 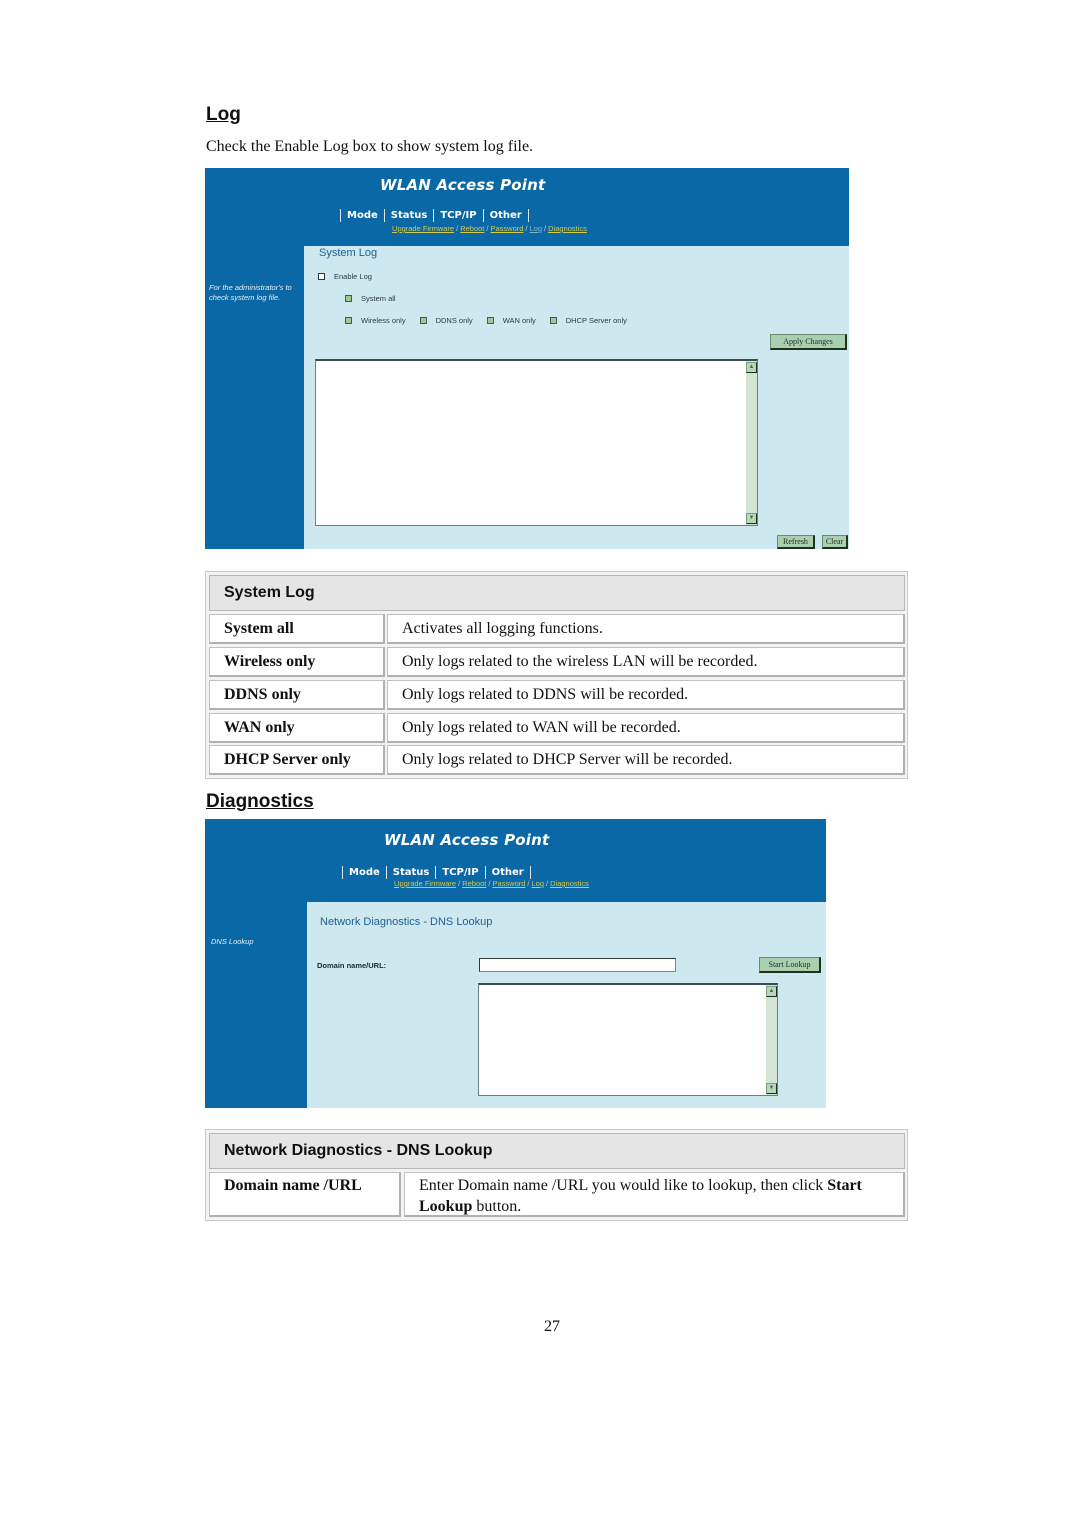 What do you see at coordinates (808, 342) in the screenshot?
I see `apply-changes-button: Apply Changes` at bounding box center [808, 342].